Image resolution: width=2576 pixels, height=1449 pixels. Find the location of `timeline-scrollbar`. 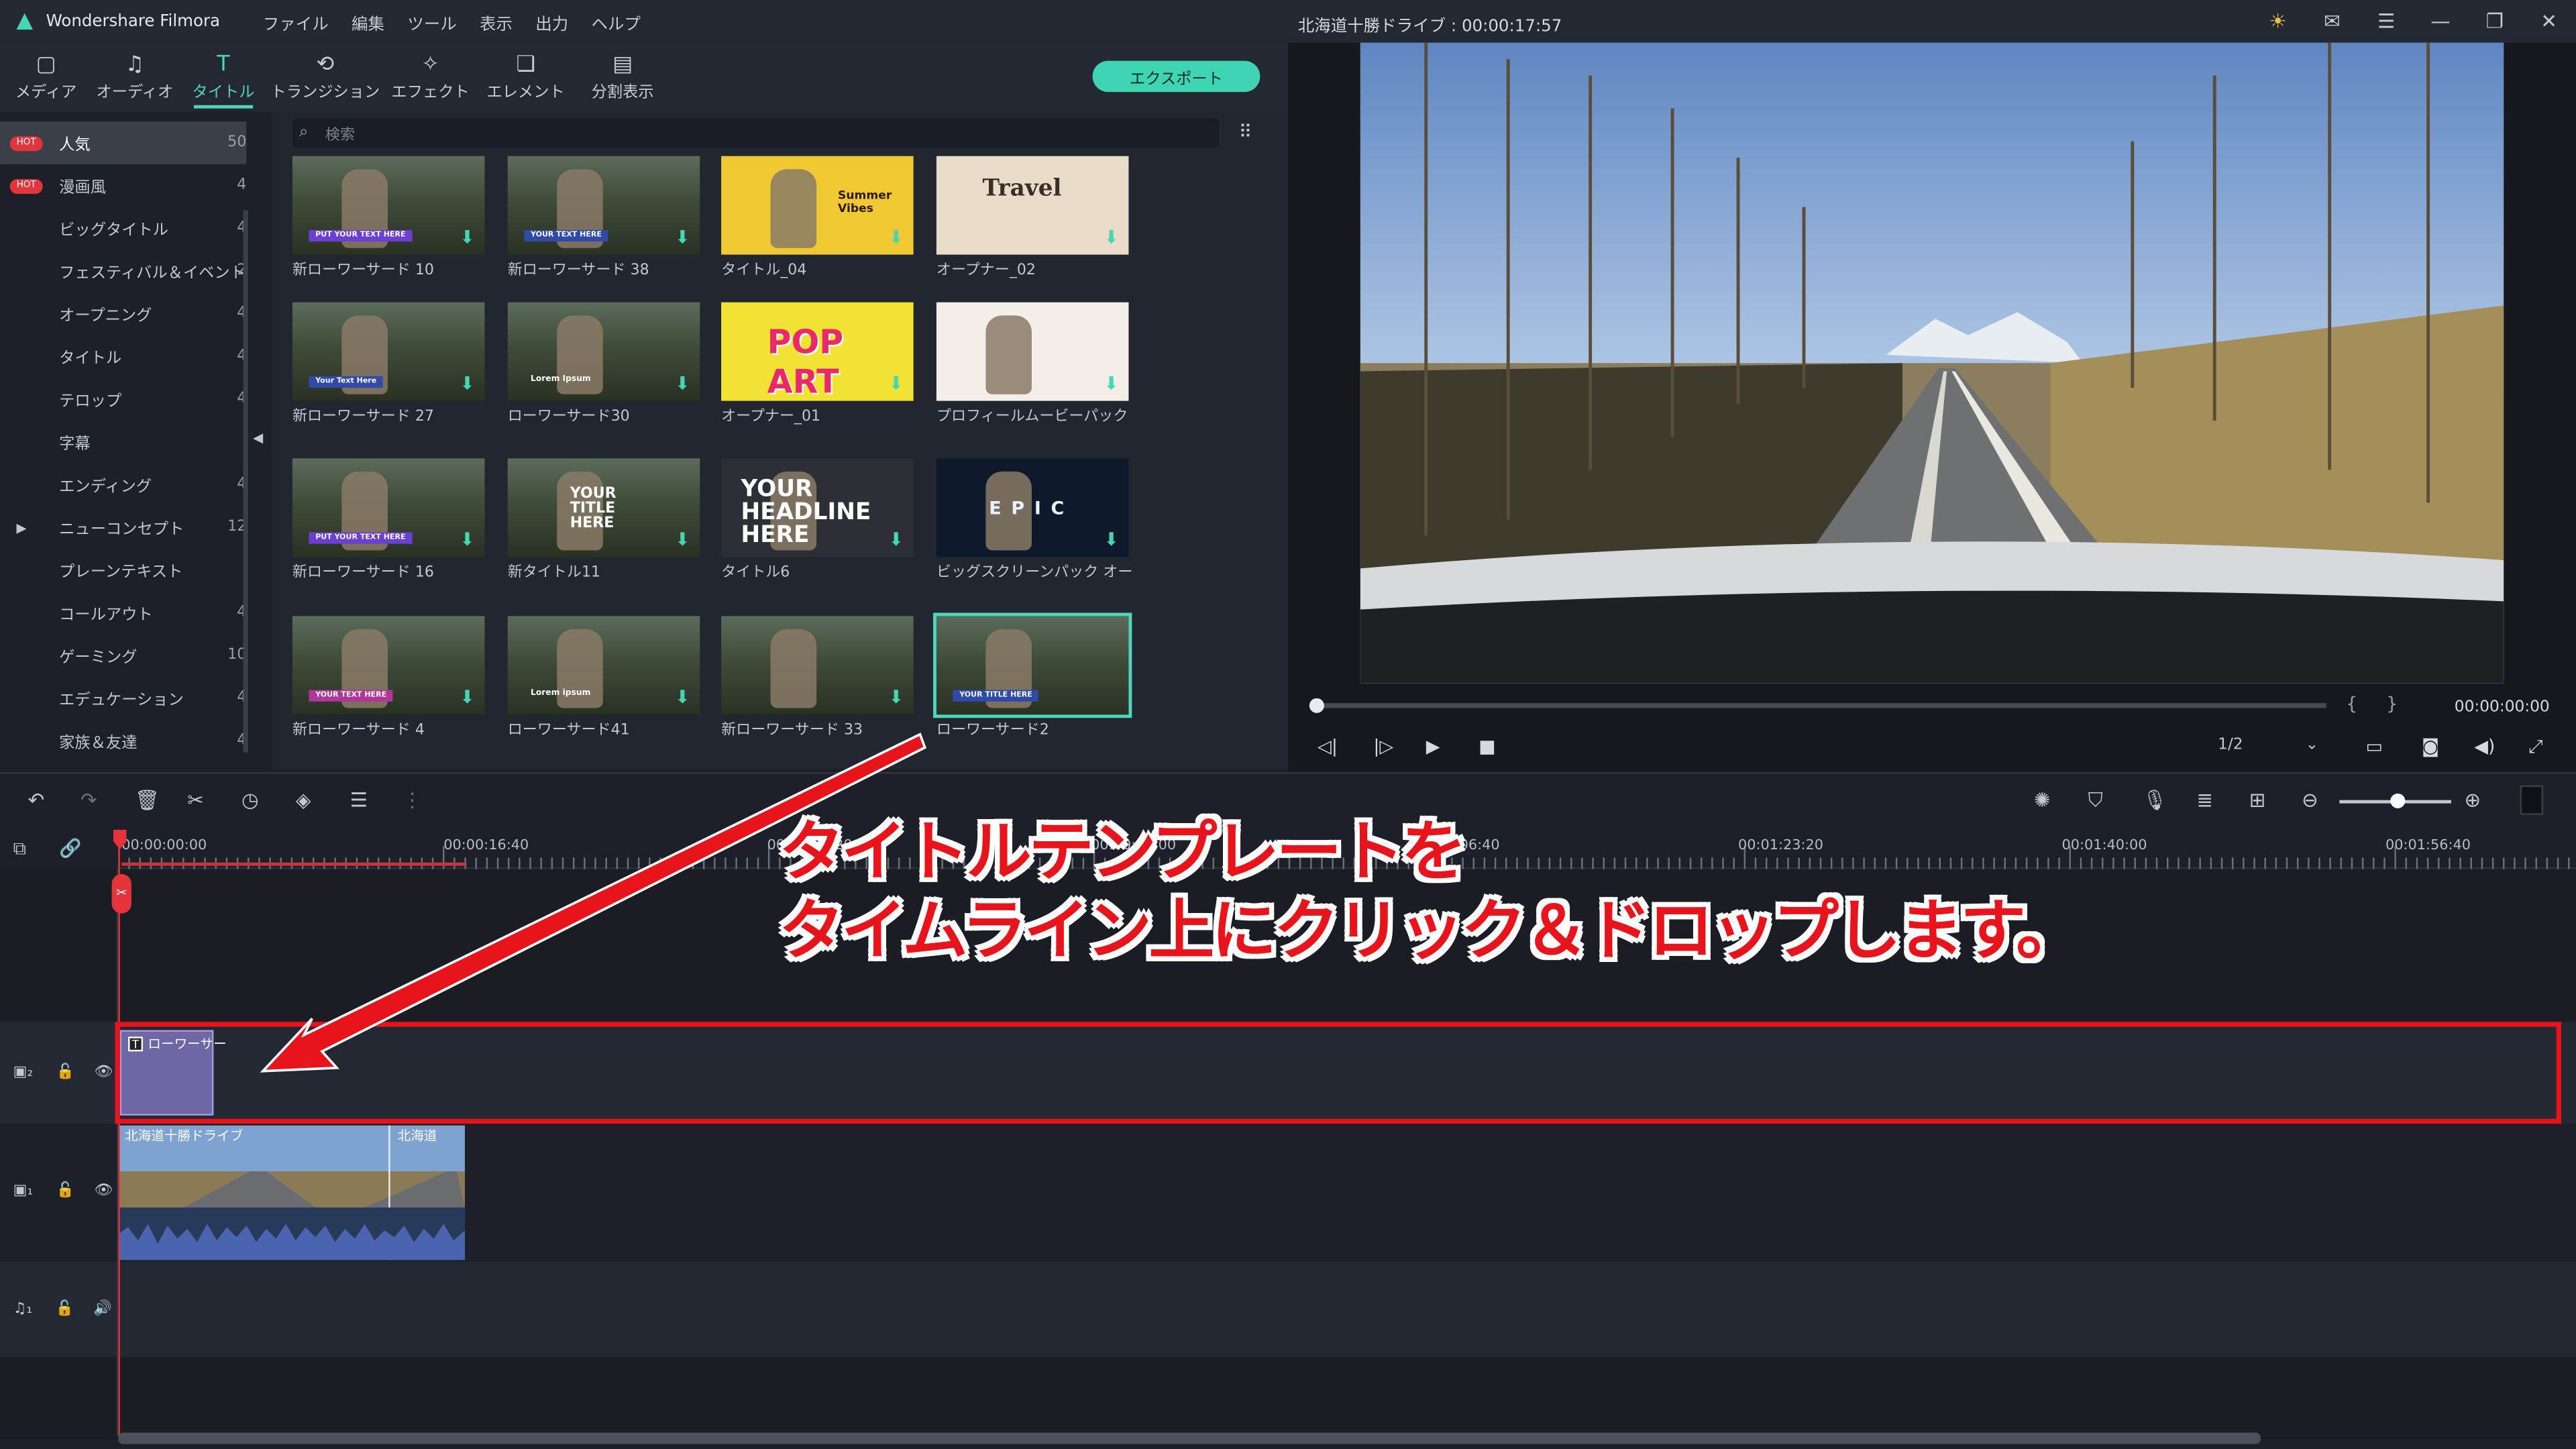

timeline-scrollbar is located at coordinates (1189, 1438).